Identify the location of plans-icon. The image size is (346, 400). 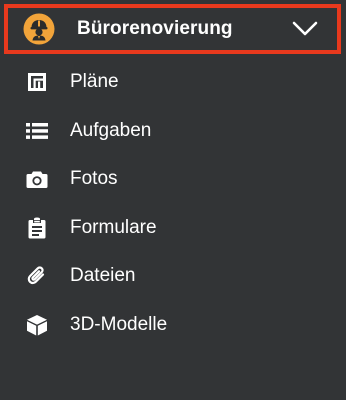
(37, 82).